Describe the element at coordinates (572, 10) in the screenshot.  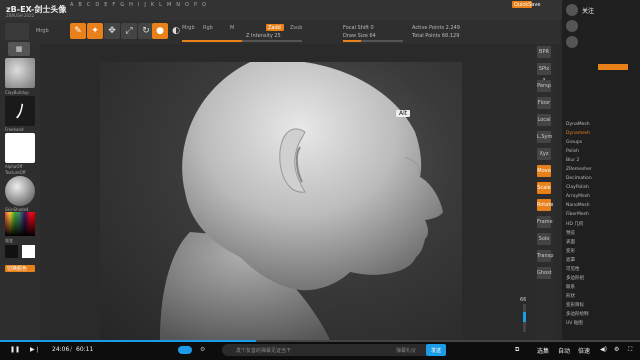
I see `avatar` at that location.